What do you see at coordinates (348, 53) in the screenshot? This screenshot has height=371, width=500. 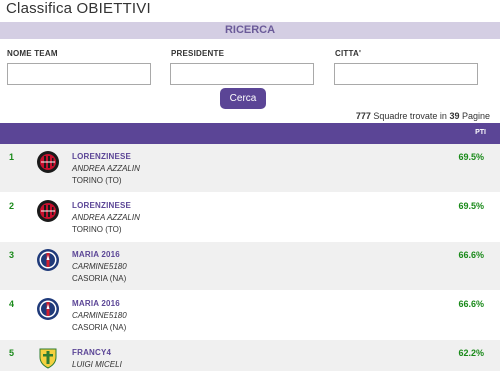 I see `city-label: CITTA'` at bounding box center [348, 53].